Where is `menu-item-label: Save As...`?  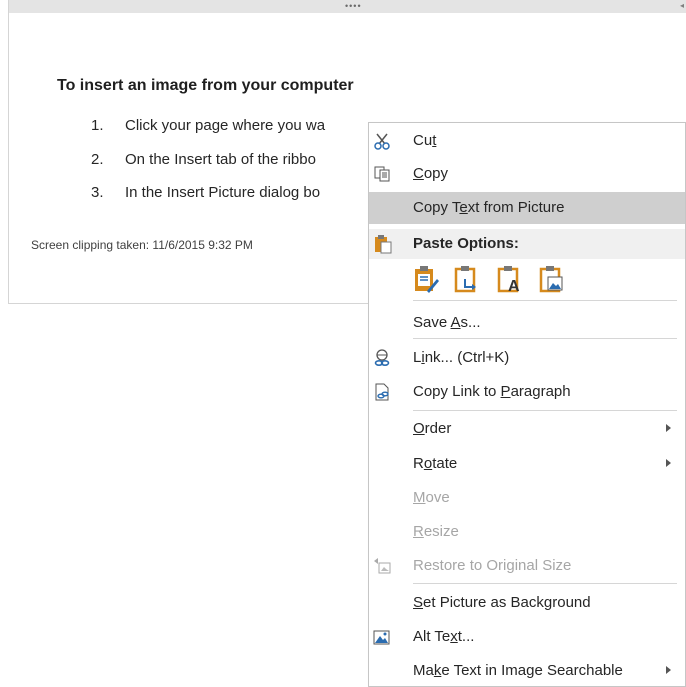
menu-item-label: Save As... is located at coordinates (447, 322).